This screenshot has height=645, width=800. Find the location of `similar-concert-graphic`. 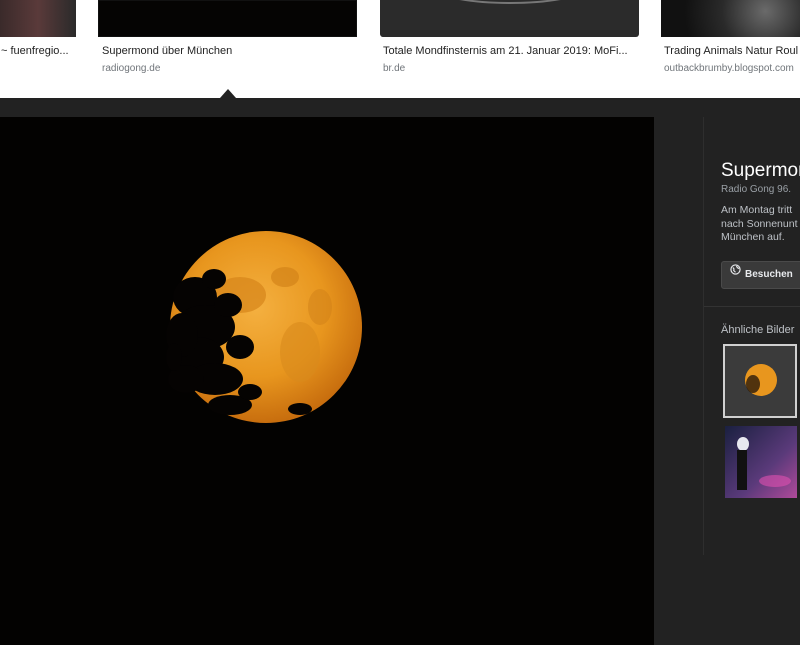

similar-concert-graphic is located at coordinates (764, 463).